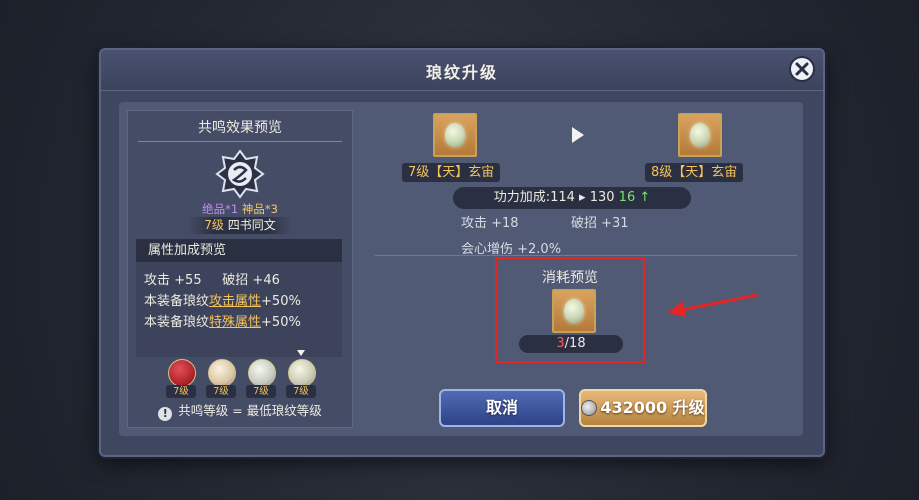 The width and height of the screenshot is (919, 500). Describe the element at coordinates (578, 135) in the screenshot. I see `upgrade-arrow-icon` at that location.